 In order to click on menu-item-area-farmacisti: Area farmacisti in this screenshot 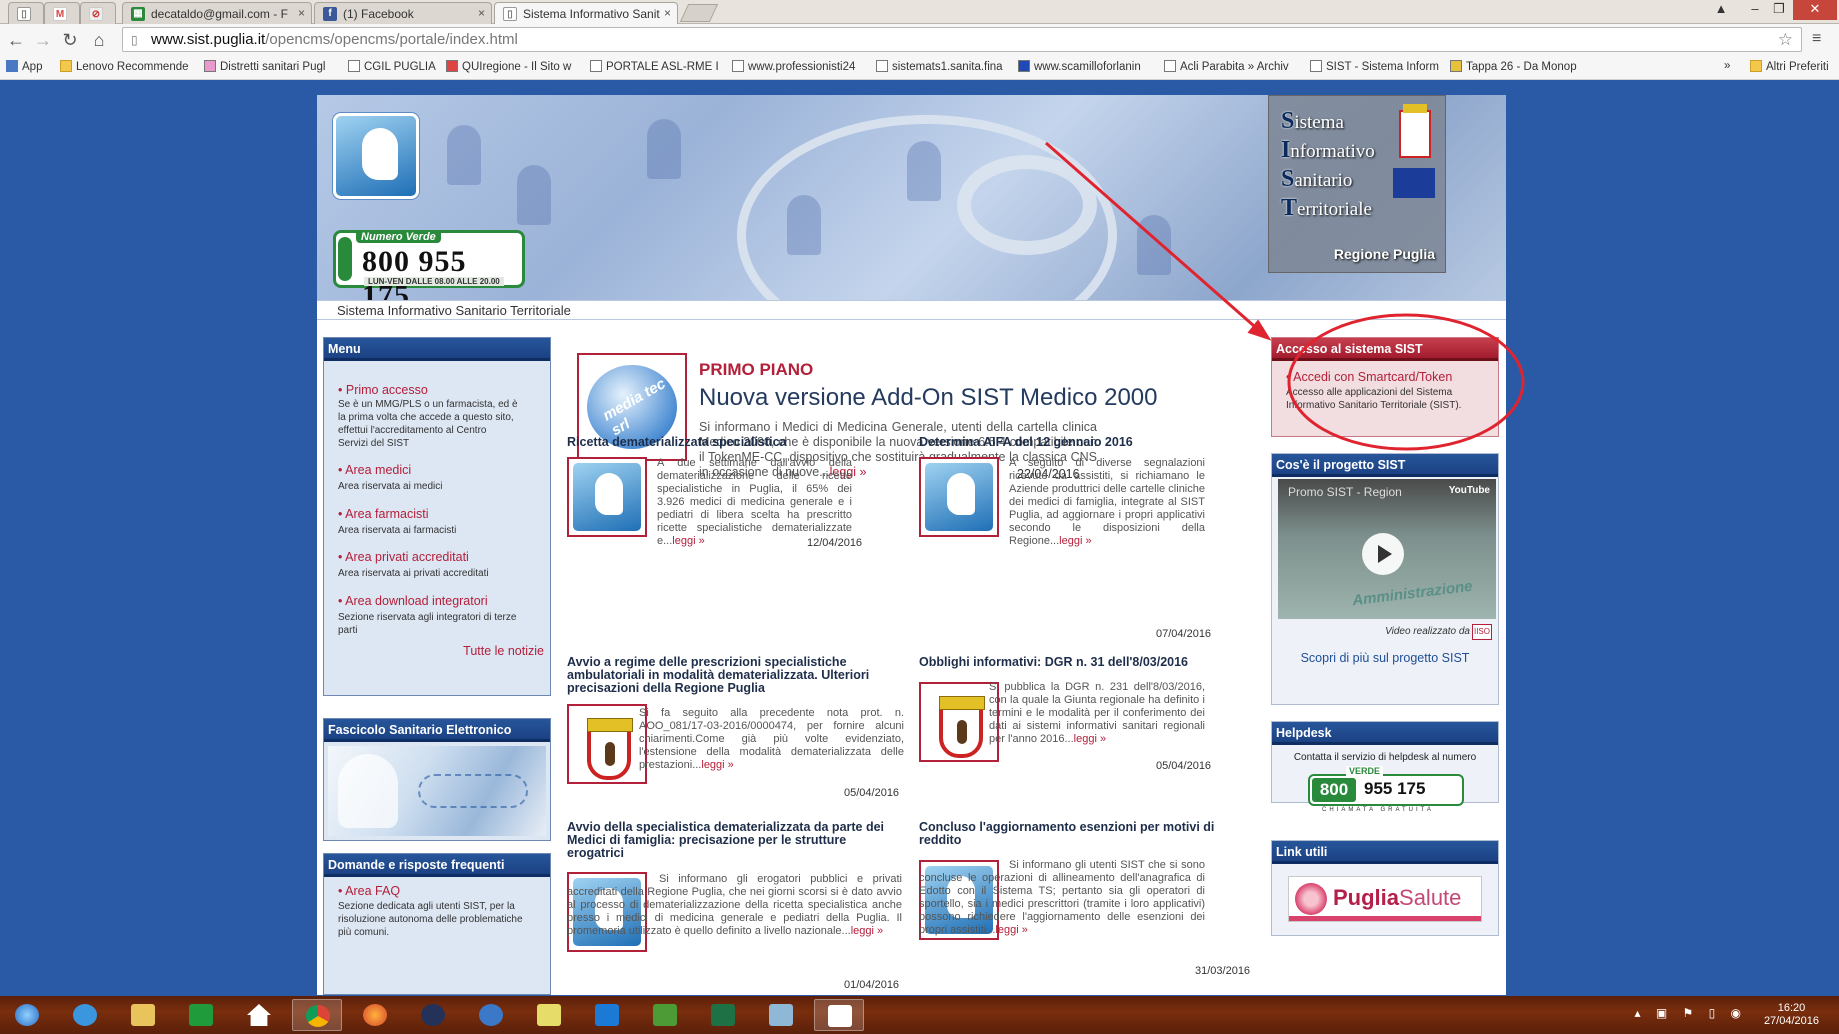, I will do `click(383, 514)`.